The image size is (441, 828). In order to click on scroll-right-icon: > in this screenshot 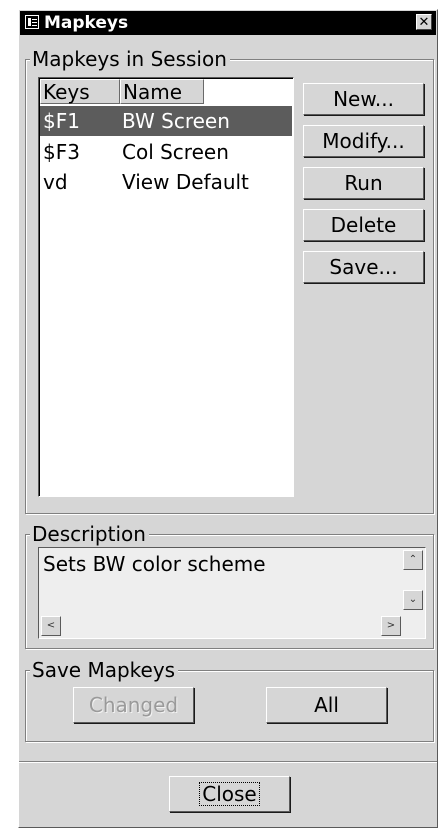, I will do `click(391, 626)`.